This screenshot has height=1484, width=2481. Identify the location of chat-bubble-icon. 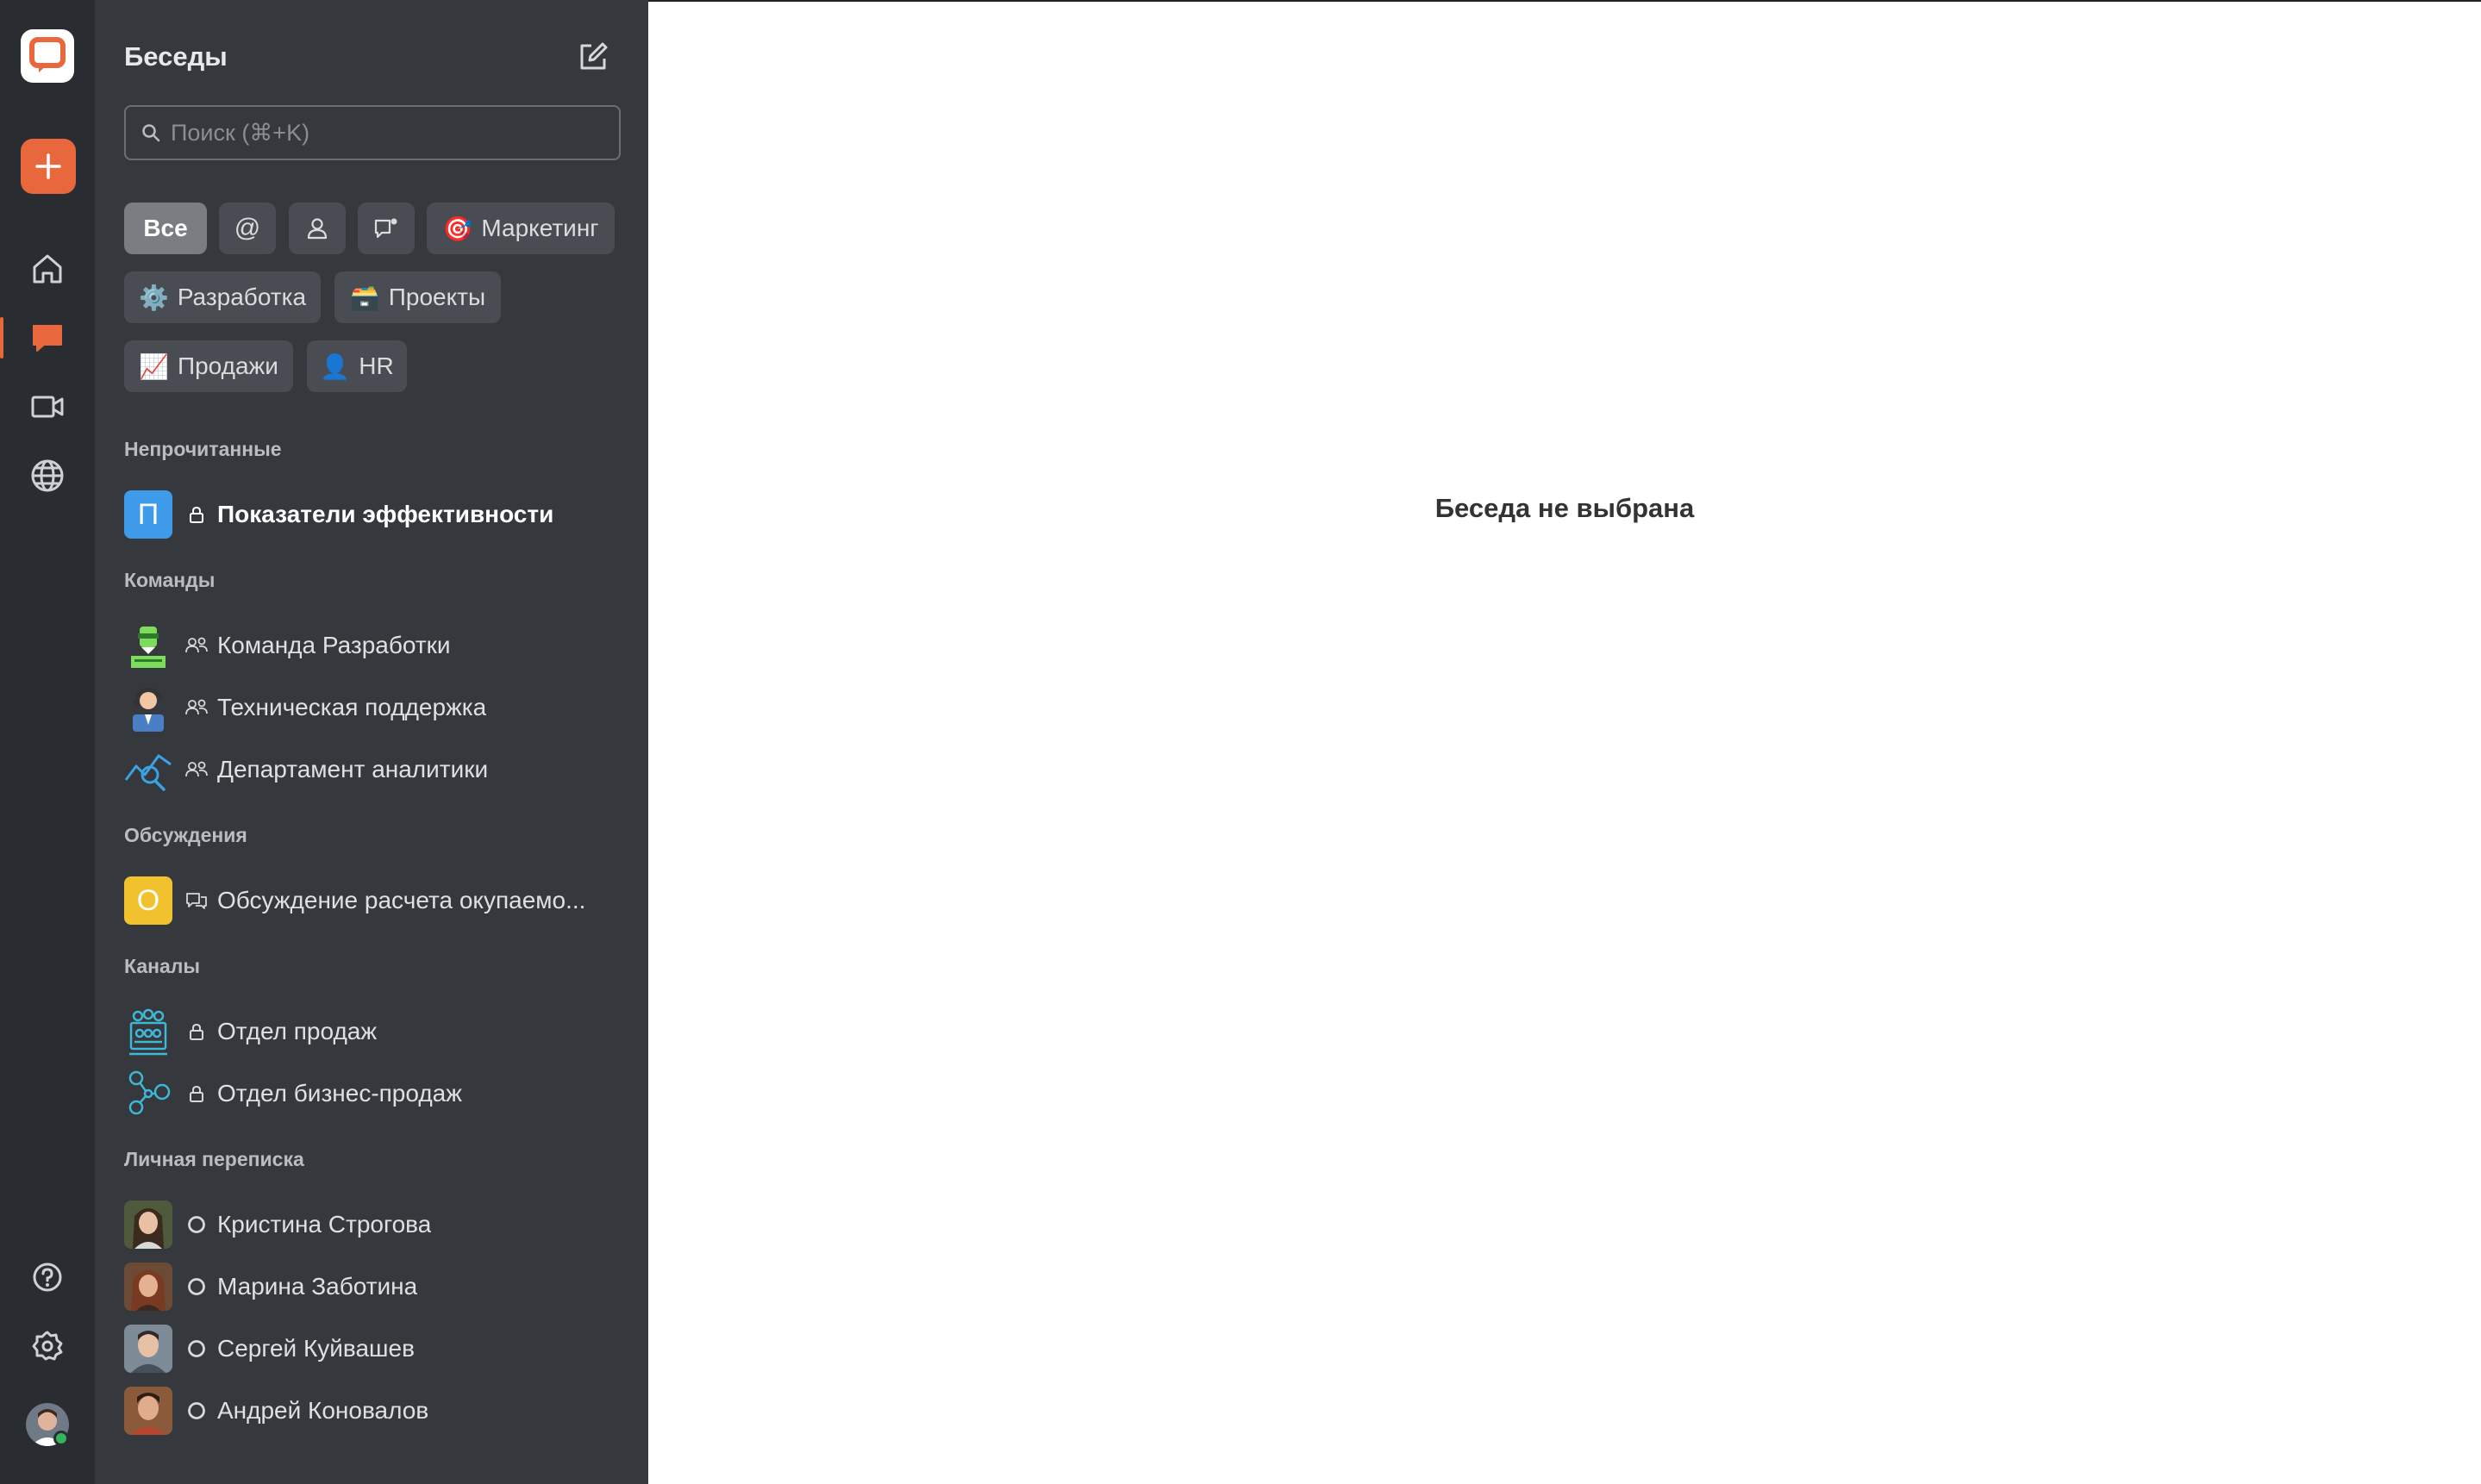
(47, 338).